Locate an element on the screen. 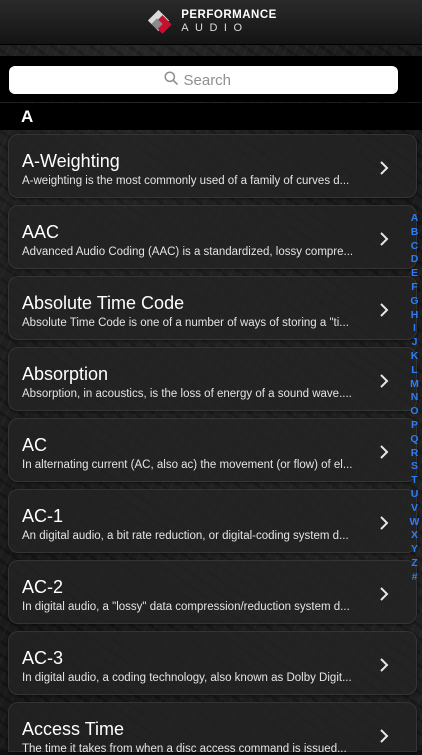 The height and width of the screenshot is (755, 422). index-letter: G is located at coordinates (414, 302).